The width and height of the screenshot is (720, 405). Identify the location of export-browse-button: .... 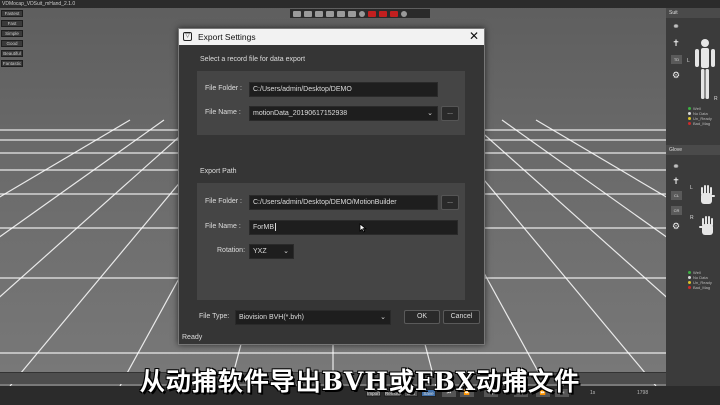
(450, 202).